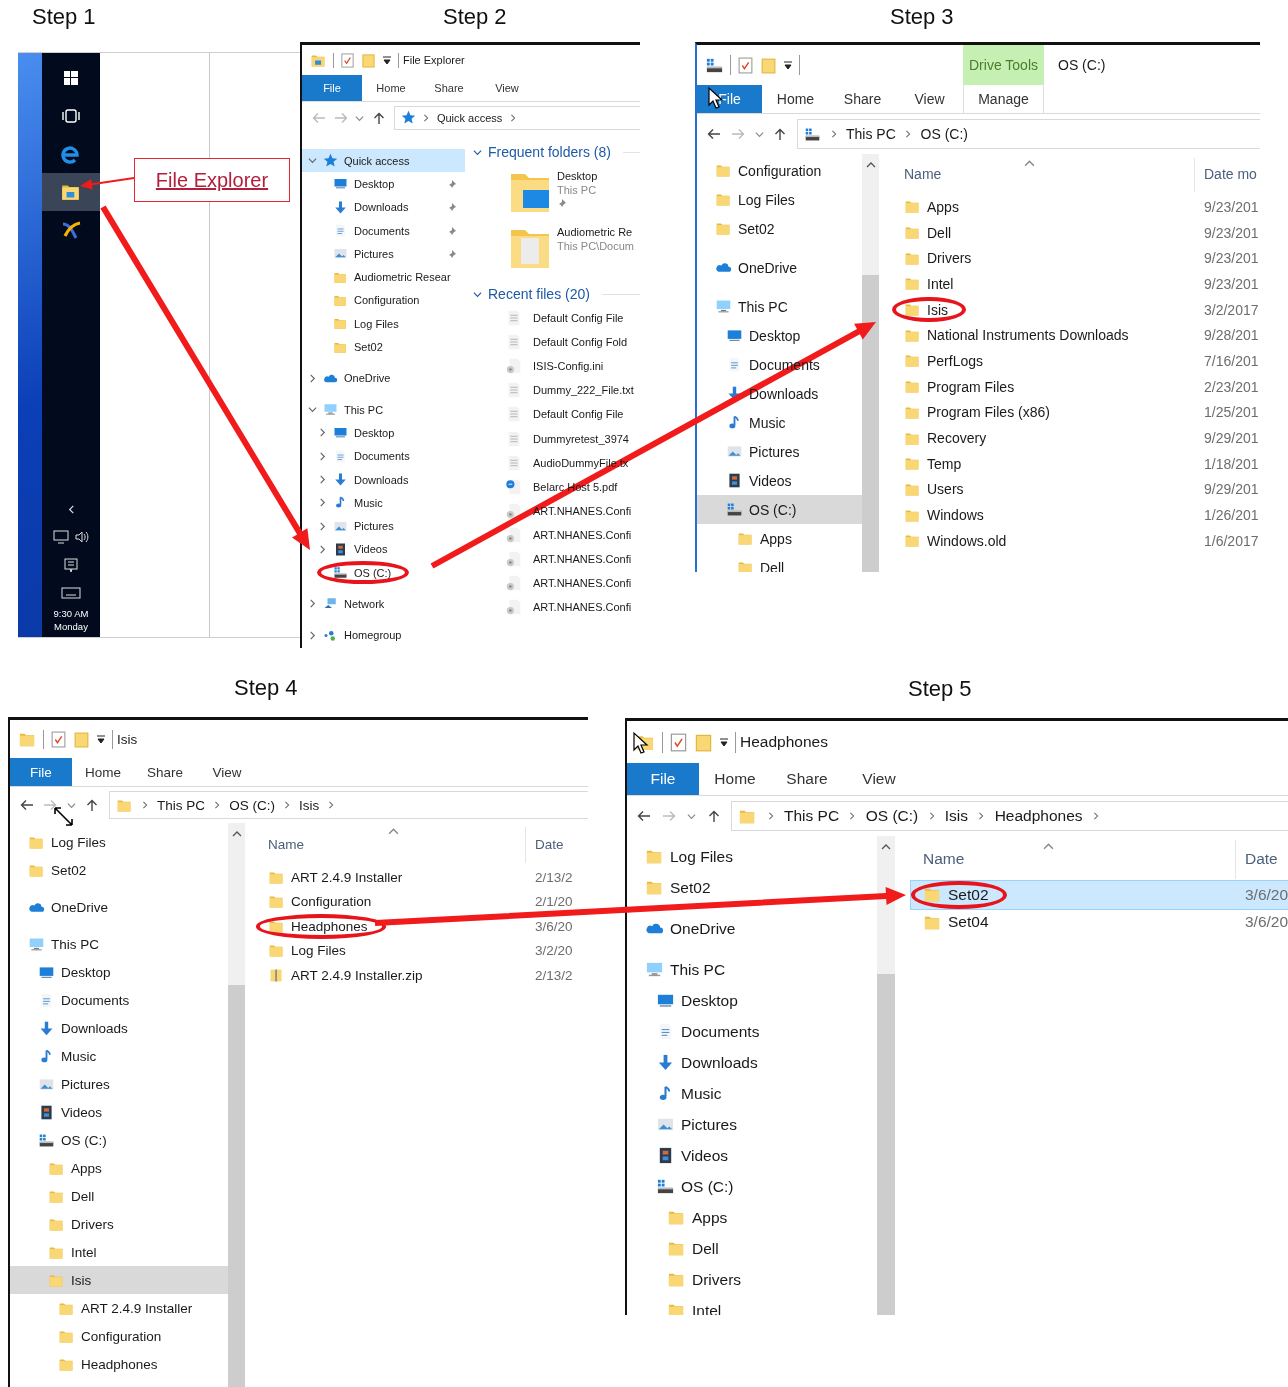  Describe the element at coordinates (1076, 386) in the screenshot. I see `file-row: Program Files 2/23/201` at that location.